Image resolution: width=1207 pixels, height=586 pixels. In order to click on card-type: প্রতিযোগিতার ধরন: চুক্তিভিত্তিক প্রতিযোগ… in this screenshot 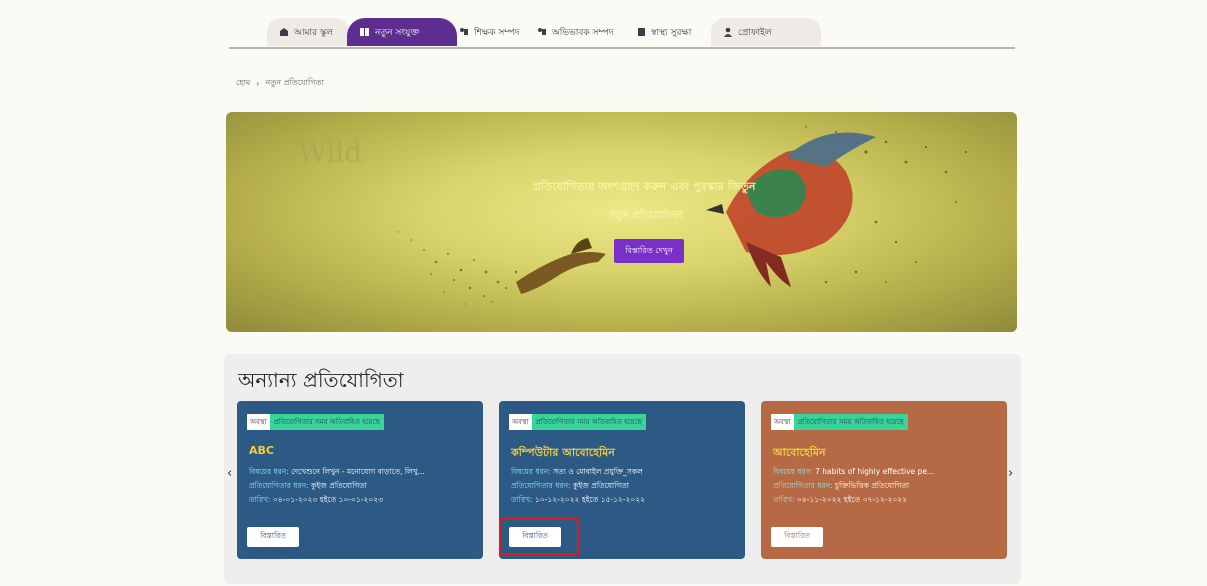, I will do `click(841, 485)`.